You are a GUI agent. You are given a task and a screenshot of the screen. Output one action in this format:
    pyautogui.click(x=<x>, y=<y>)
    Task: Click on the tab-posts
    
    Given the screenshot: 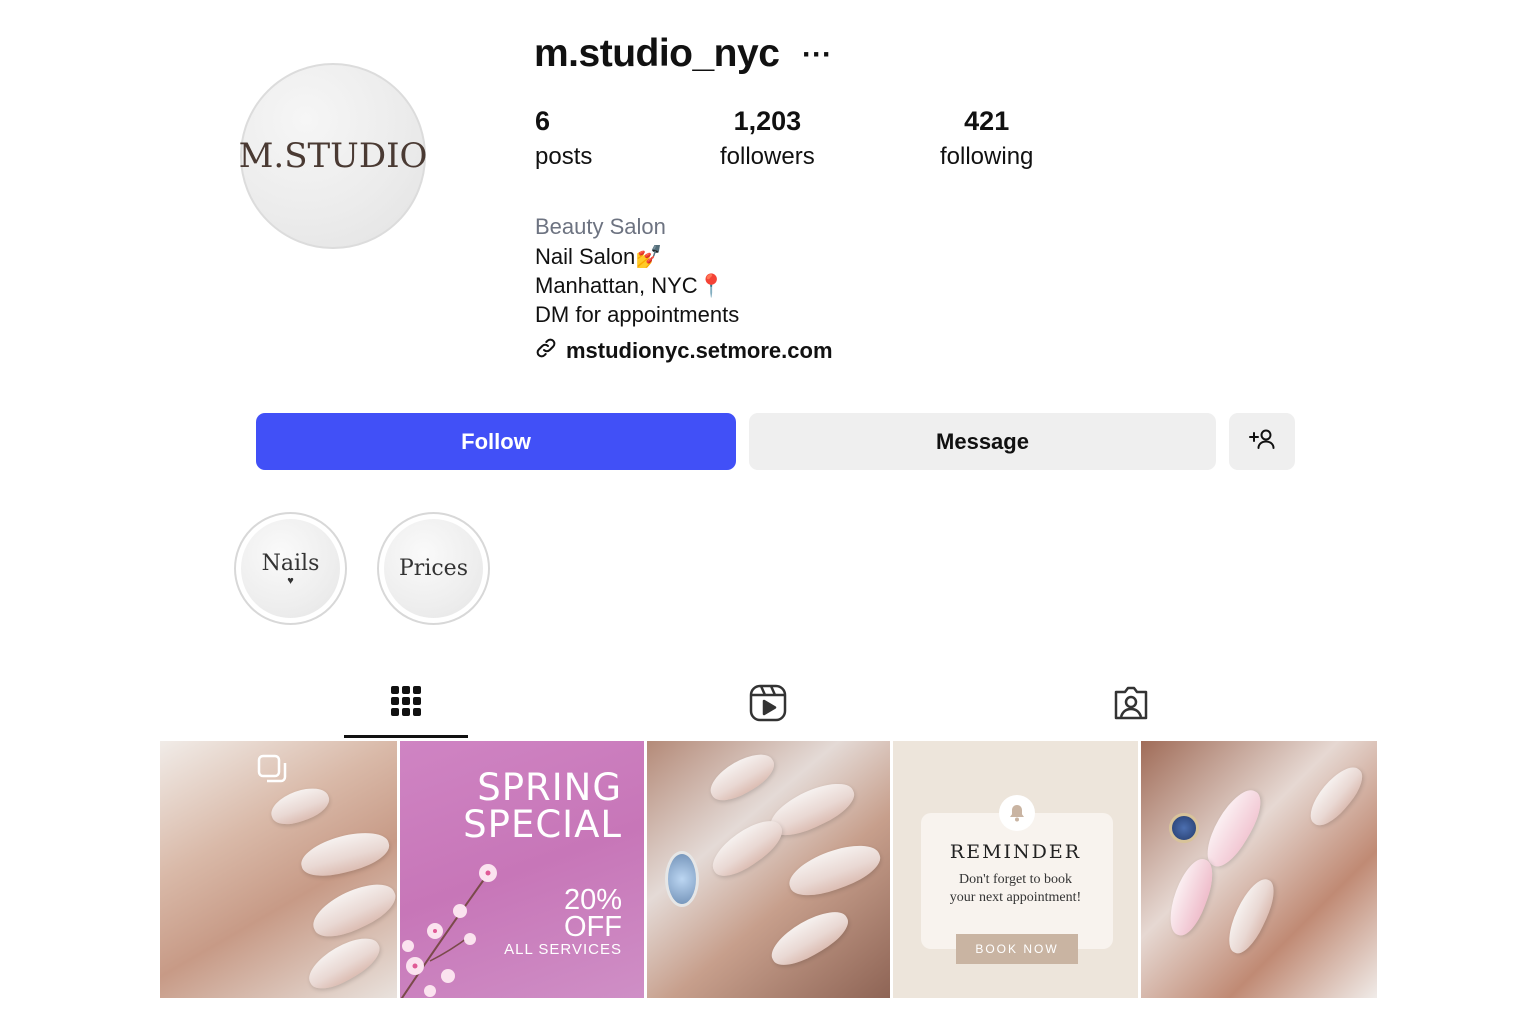 What is the action you would take?
    pyautogui.click(x=406, y=705)
    